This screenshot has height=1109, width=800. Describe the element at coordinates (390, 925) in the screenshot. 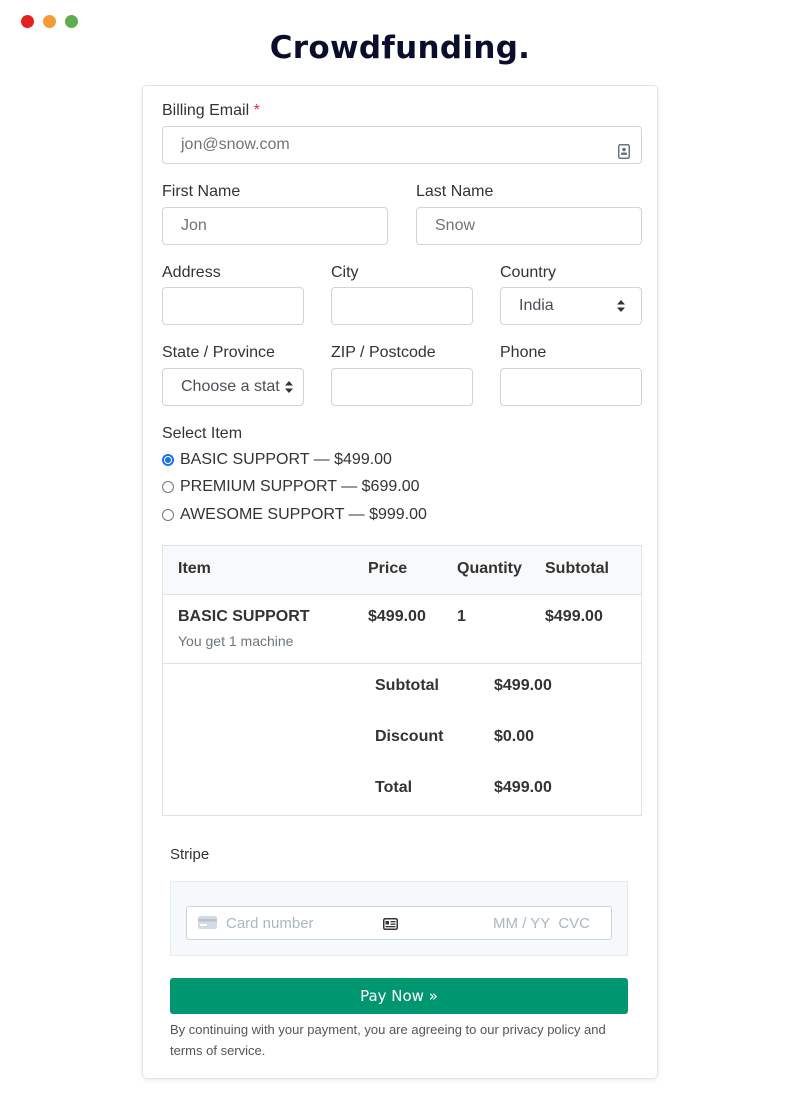

I see `card-id-icon` at that location.